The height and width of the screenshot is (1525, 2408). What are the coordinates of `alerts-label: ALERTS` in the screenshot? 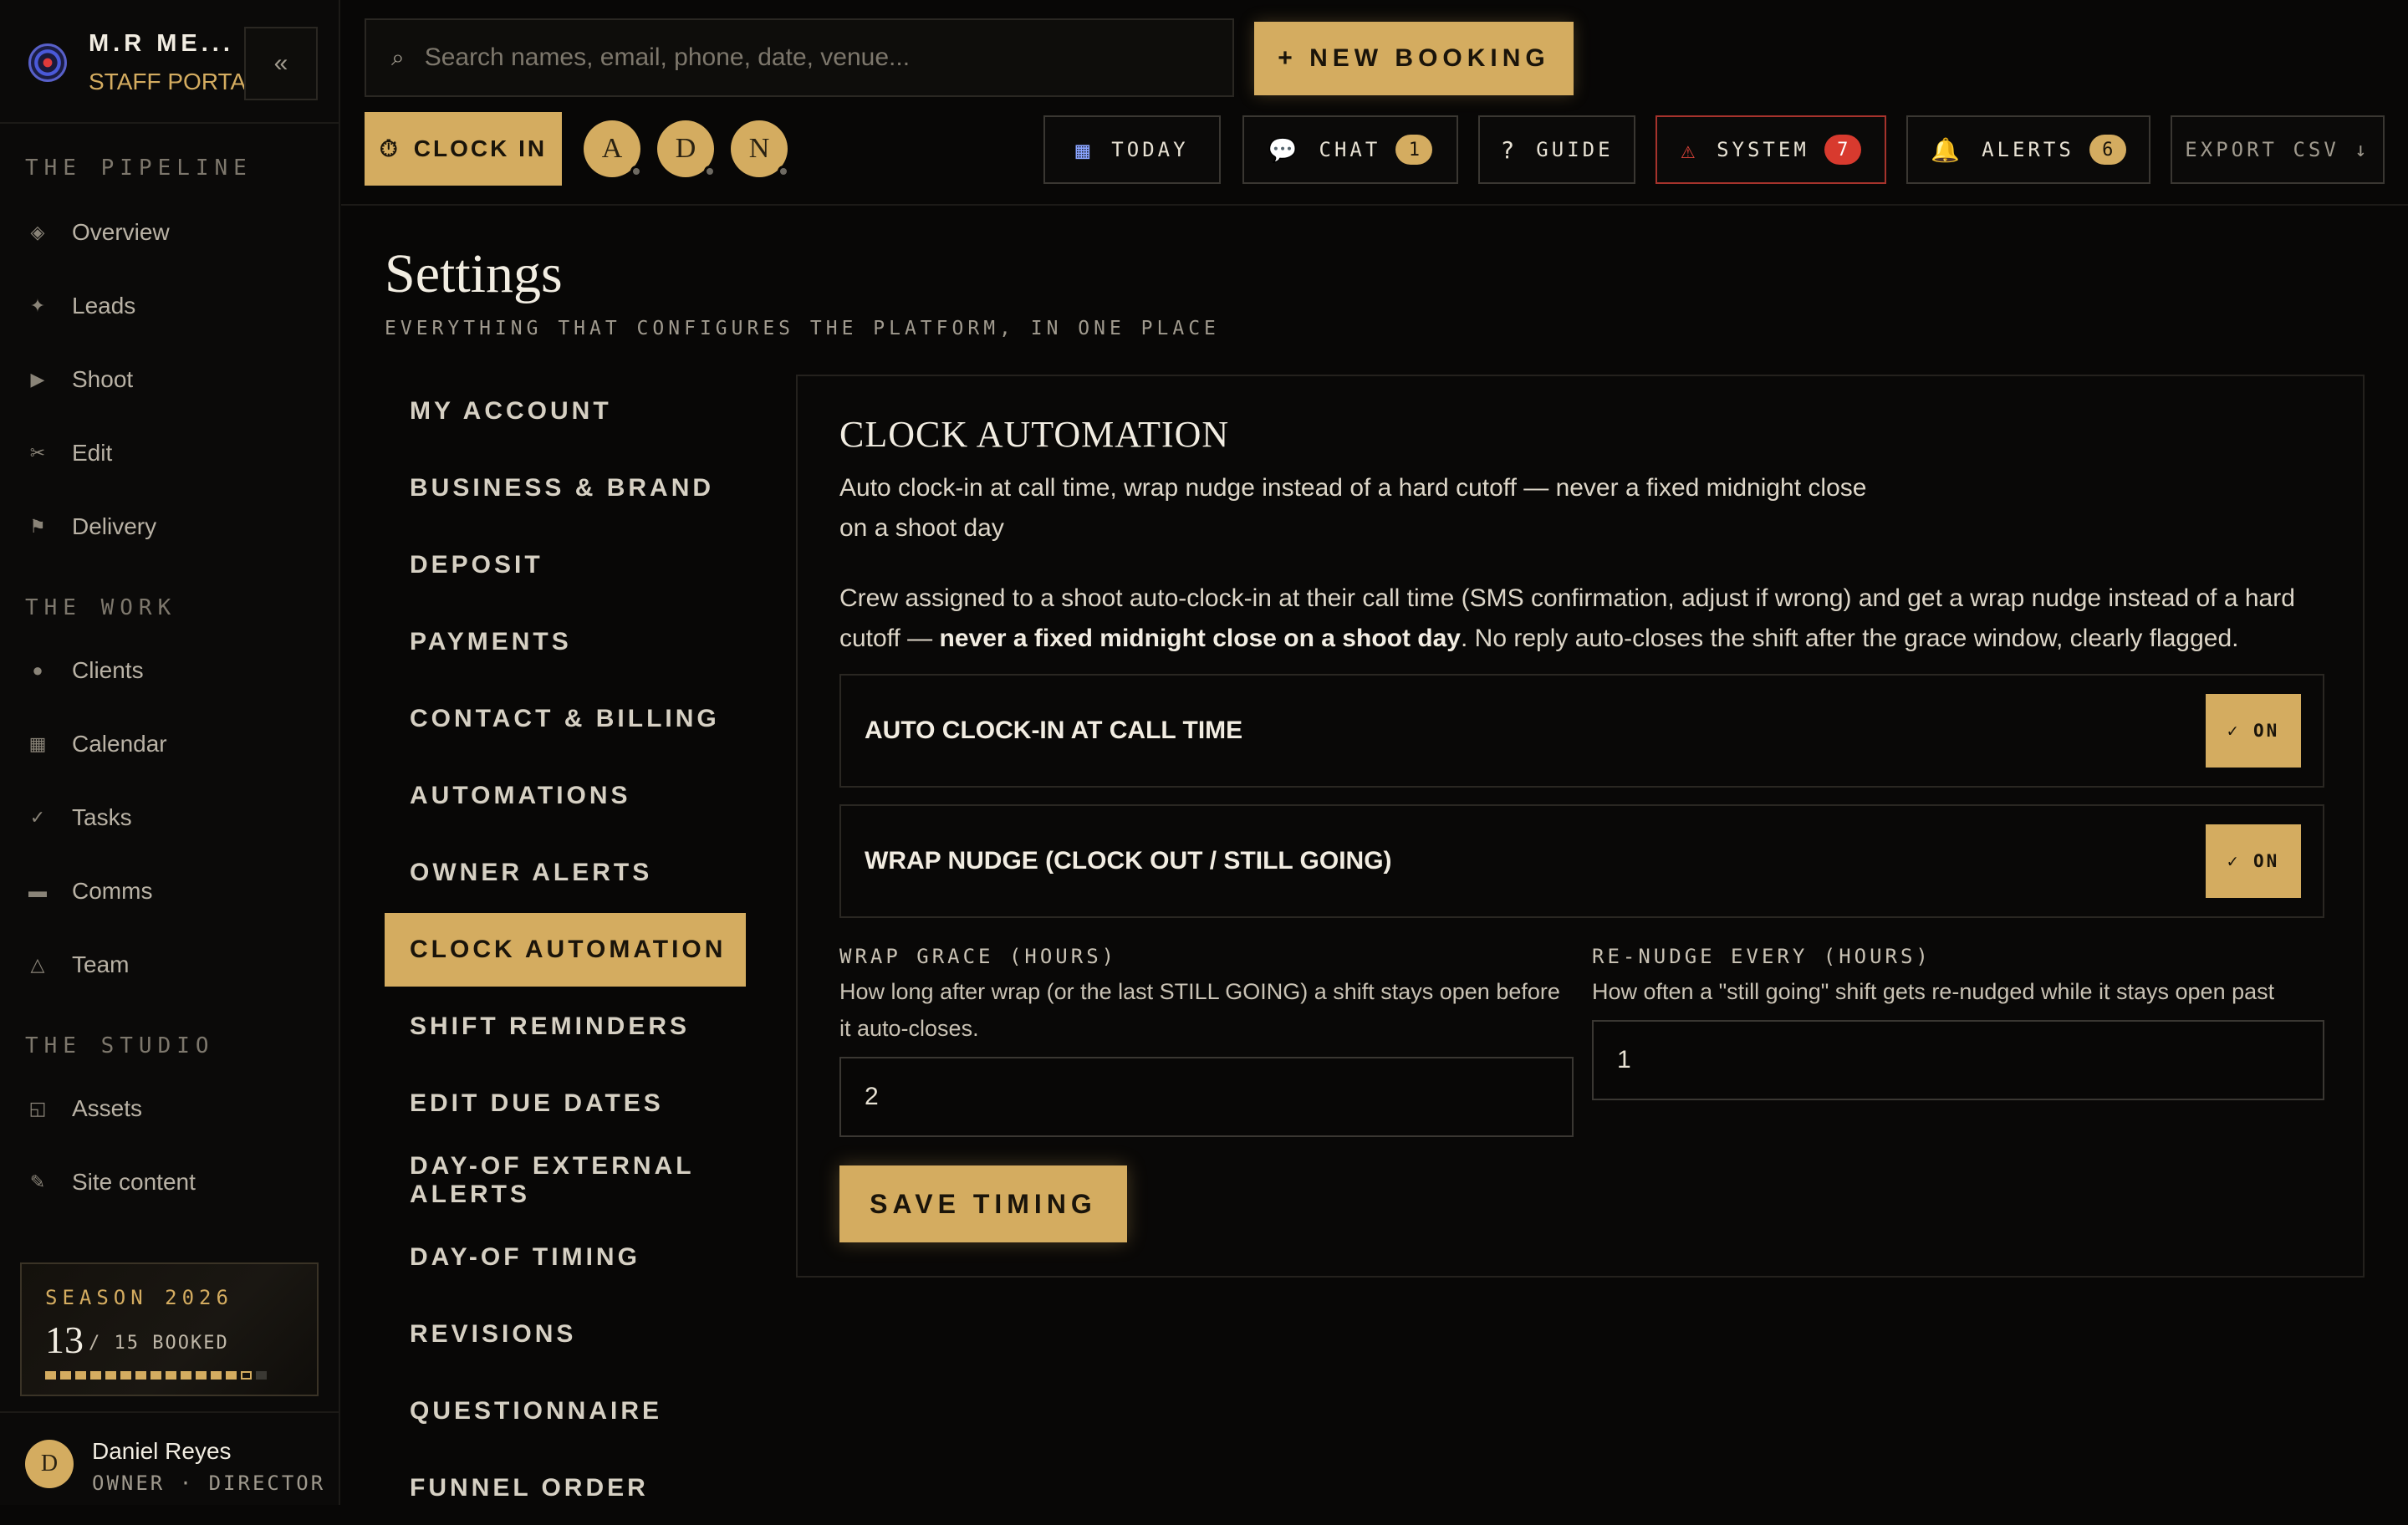 It's located at (2028, 149).